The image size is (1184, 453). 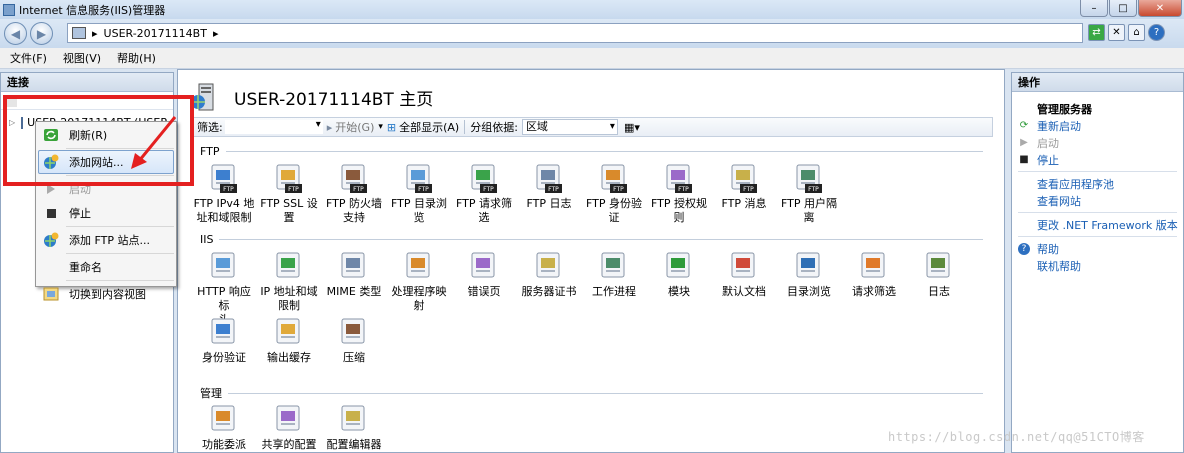 I want to click on page-header: USER-20171114BT 主页, so click(x=311, y=97).